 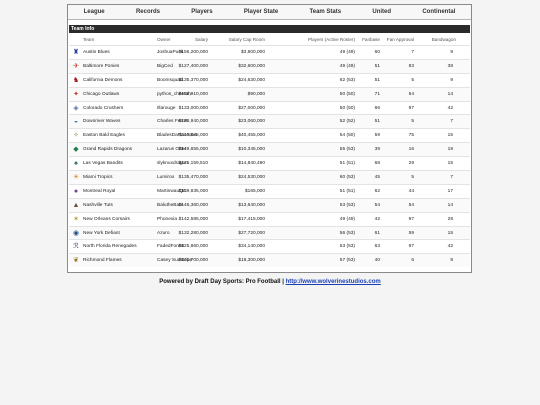 What do you see at coordinates (98, 177) in the screenshot?
I see `team-name-link: Miami Tropics` at bounding box center [98, 177].